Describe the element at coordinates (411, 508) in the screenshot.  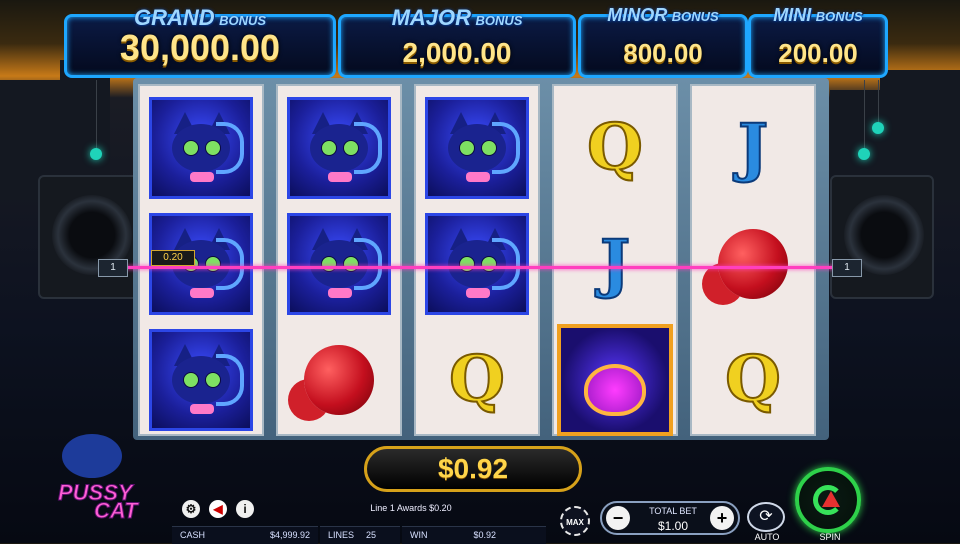
I see `win-message: Line 1 Awards $0.20` at that location.